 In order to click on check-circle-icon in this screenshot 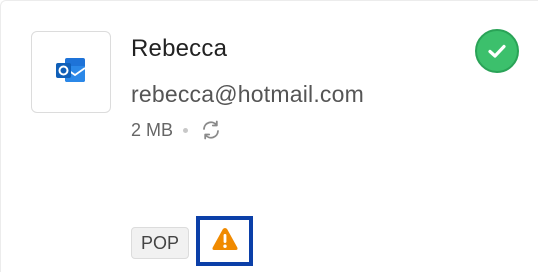, I will do `click(497, 51)`.